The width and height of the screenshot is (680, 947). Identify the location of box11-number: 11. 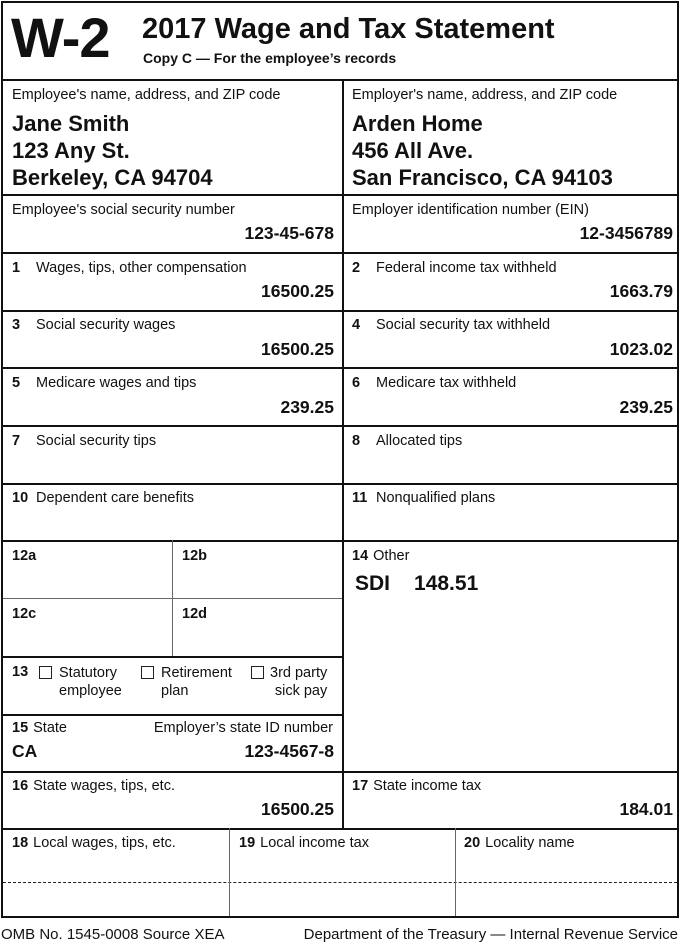
(360, 498).